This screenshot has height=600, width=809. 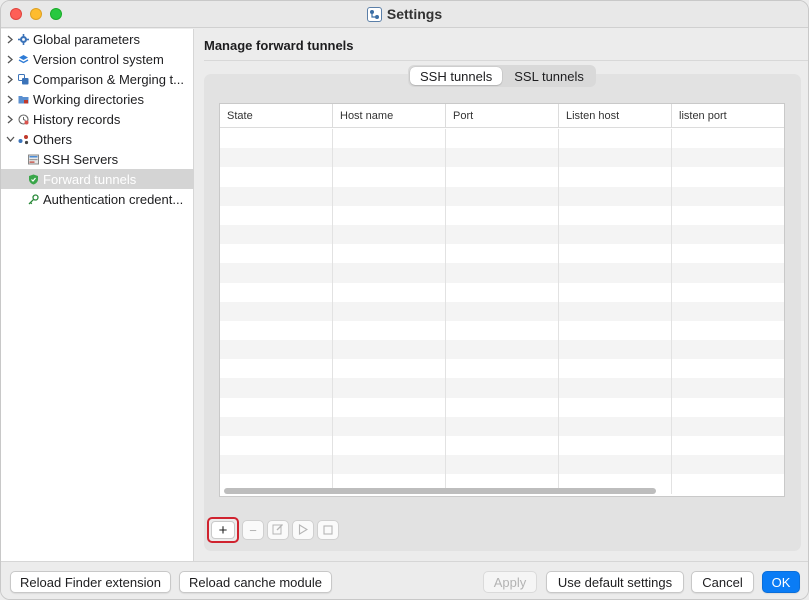 What do you see at coordinates (328, 530) in the screenshot?
I see `stop-tunnel-button` at bounding box center [328, 530].